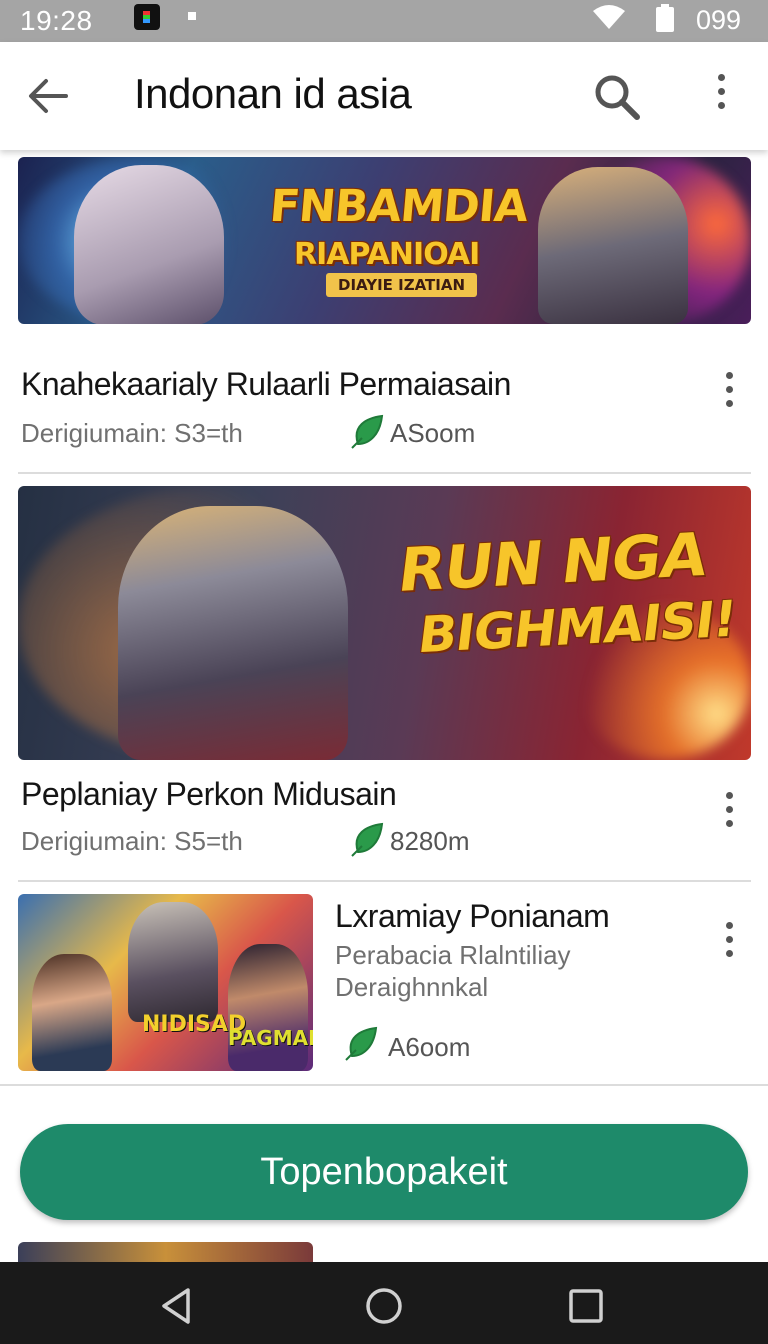 This screenshot has height=1344, width=768. What do you see at coordinates (147, 17) in the screenshot?
I see `app-icon` at bounding box center [147, 17].